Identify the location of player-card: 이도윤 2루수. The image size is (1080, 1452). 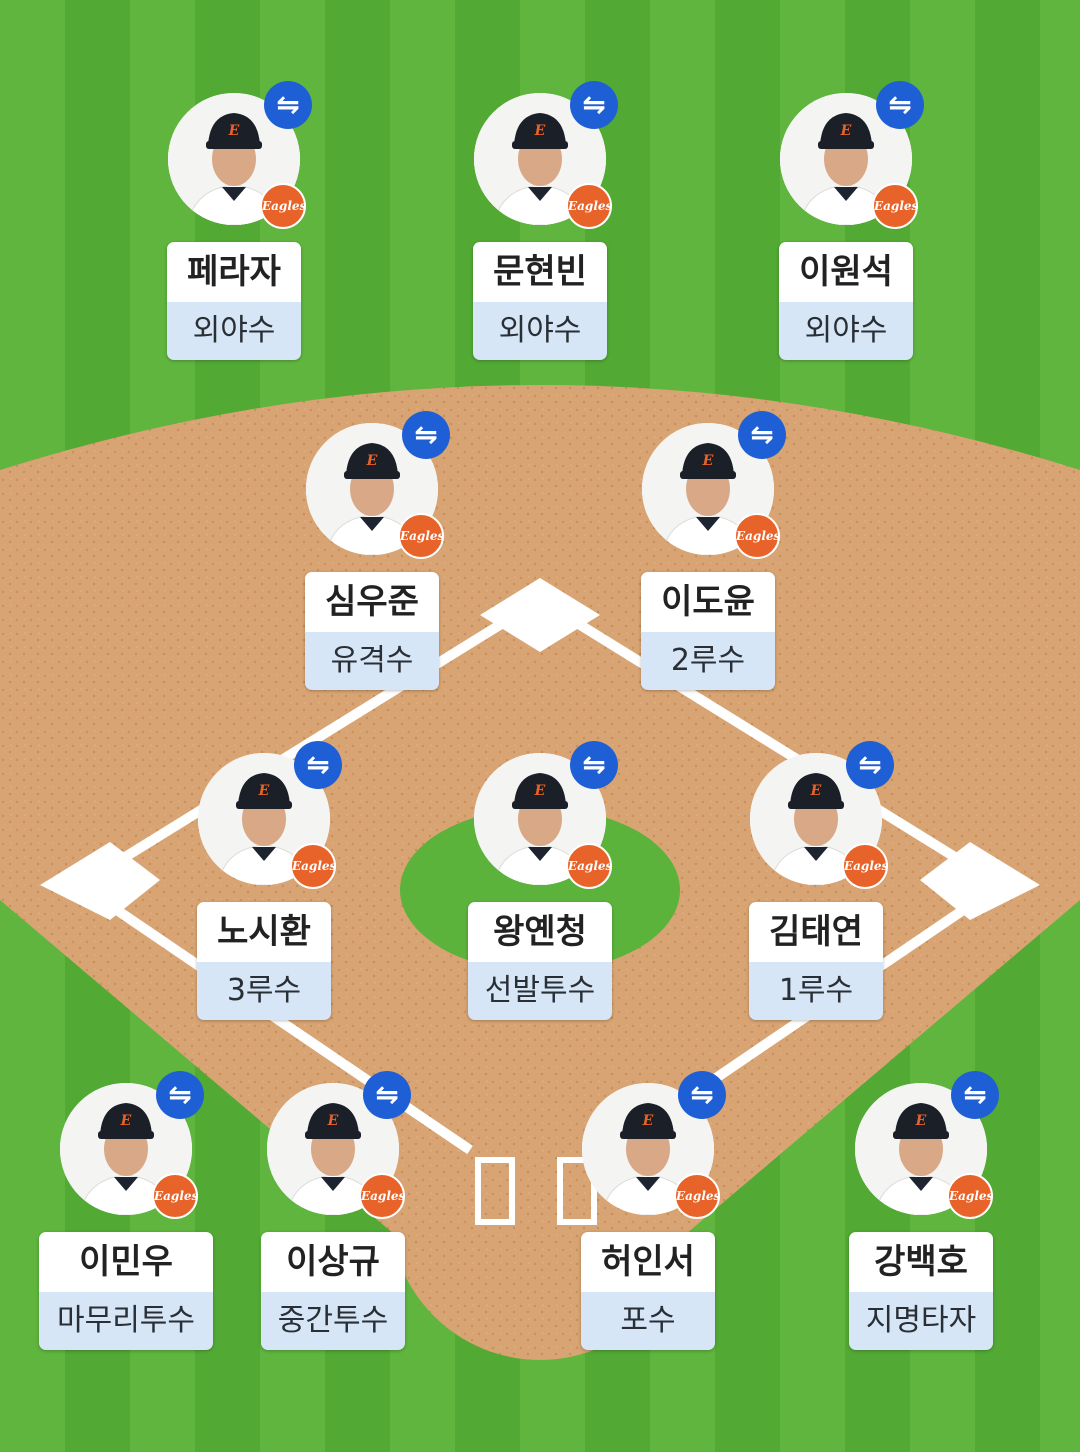
(708, 631).